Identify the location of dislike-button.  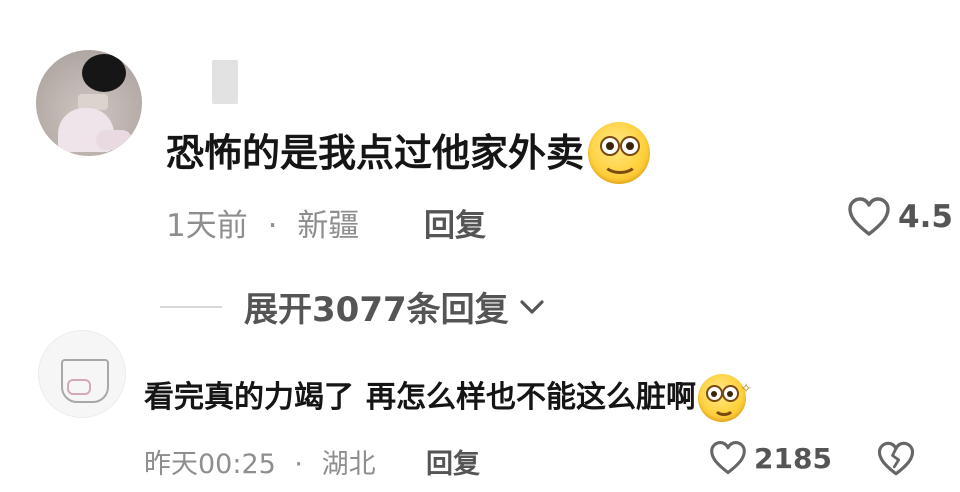
(896, 461).